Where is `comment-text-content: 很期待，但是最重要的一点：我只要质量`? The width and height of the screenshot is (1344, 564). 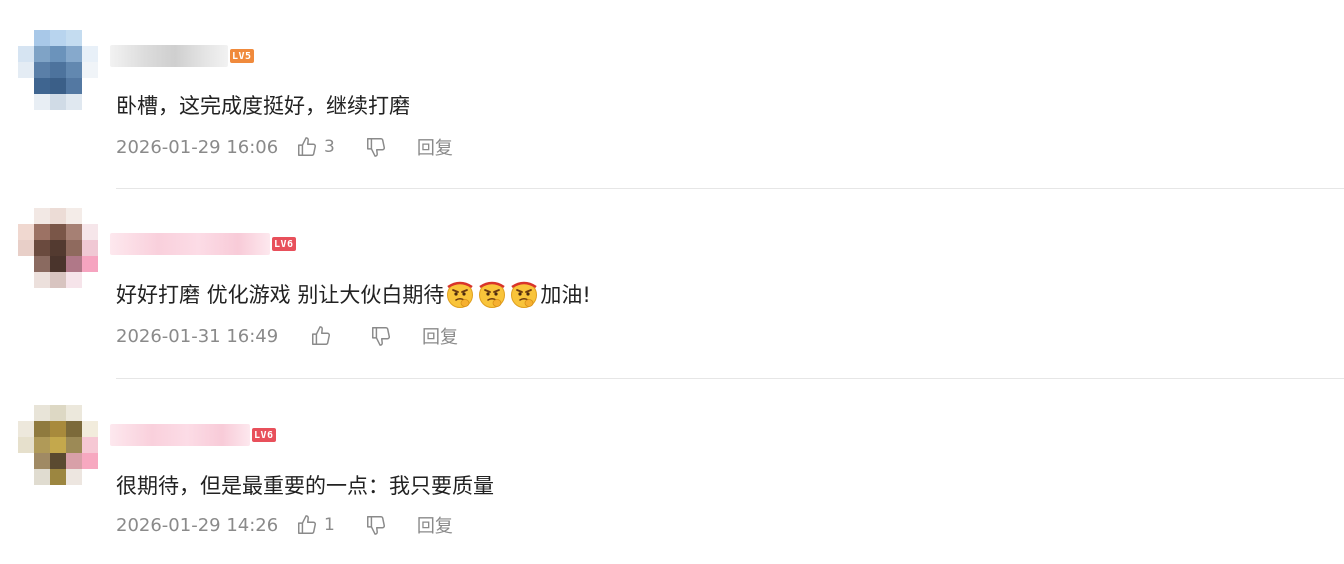 comment-text-content: 很期待，但是最重要的一点：我只要质量 is located at coordinates (305, 486).